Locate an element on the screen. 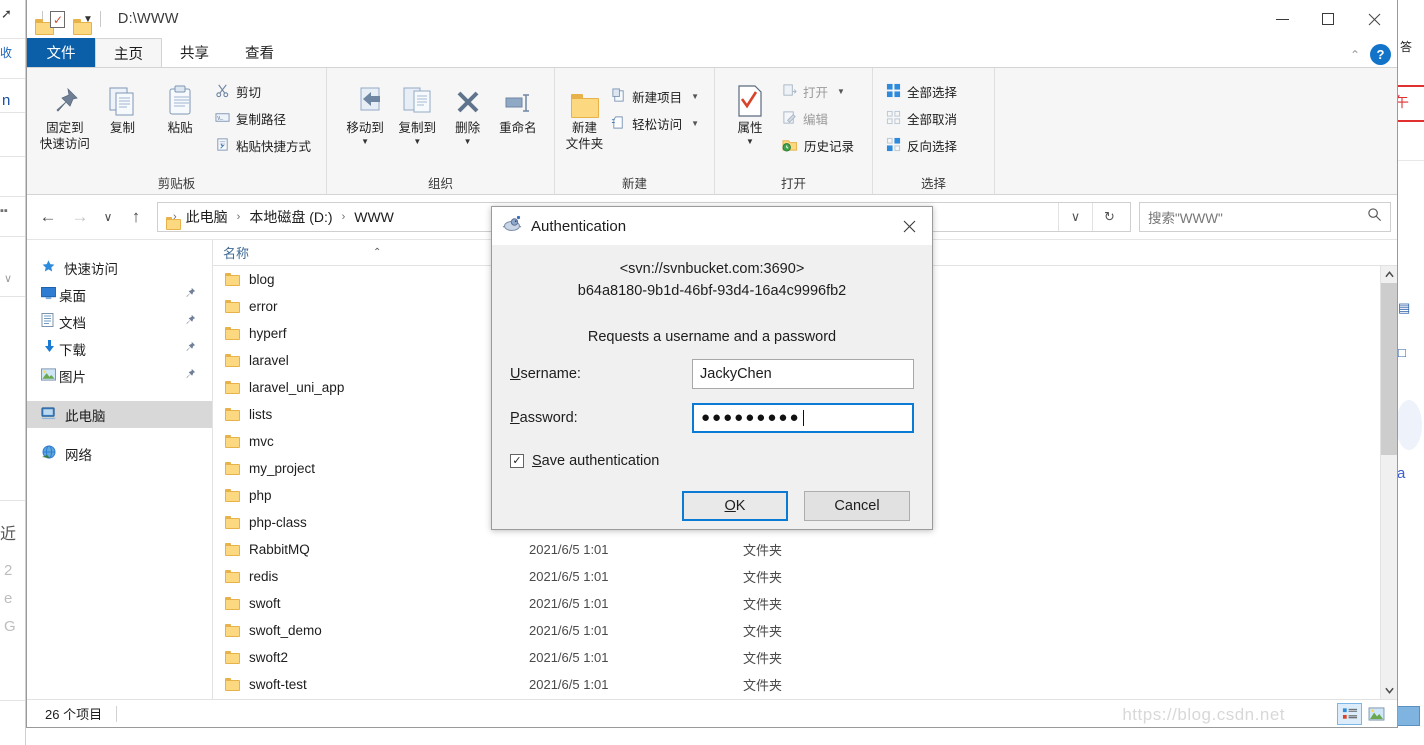  column-header-name: 名称 ⌃ is located at coordinates (368, 252).